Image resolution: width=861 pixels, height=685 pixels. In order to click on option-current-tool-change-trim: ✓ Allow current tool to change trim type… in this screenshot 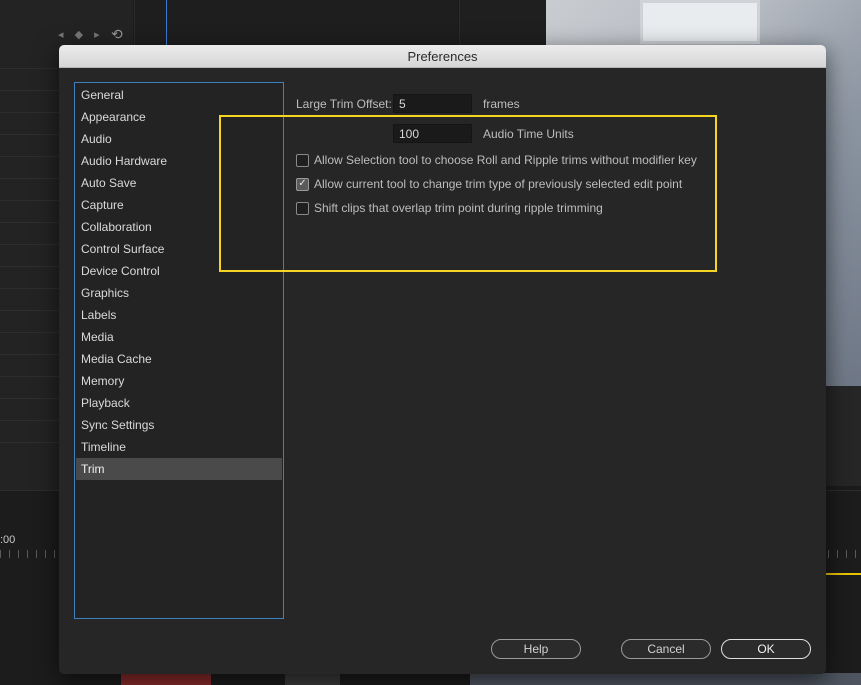, I will do `click(489, 184)`.